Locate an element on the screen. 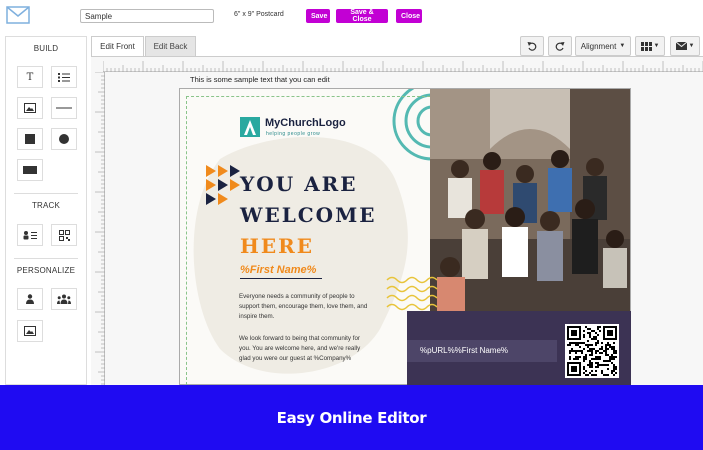 This screenshot has height=450, width=703. group-icon is located at coordinates (64, 299).